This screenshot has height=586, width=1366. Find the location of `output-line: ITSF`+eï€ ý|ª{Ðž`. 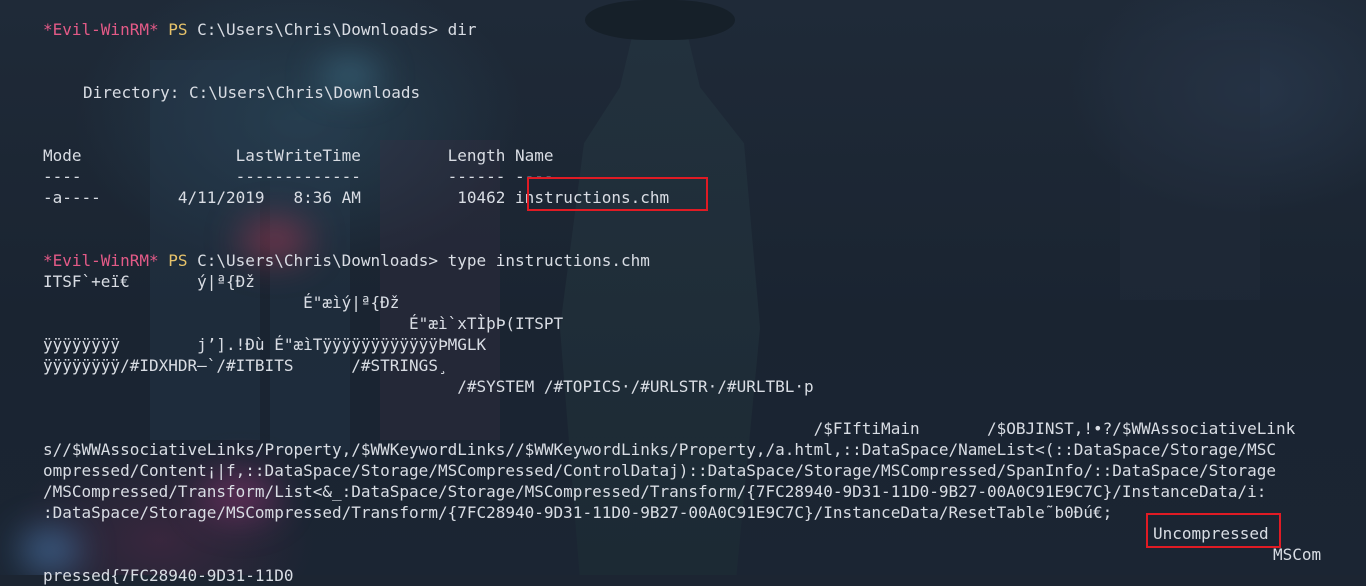

output-line: ITSF`+eï€ ý|ª{Ðž is located at coordinates (149, 281).